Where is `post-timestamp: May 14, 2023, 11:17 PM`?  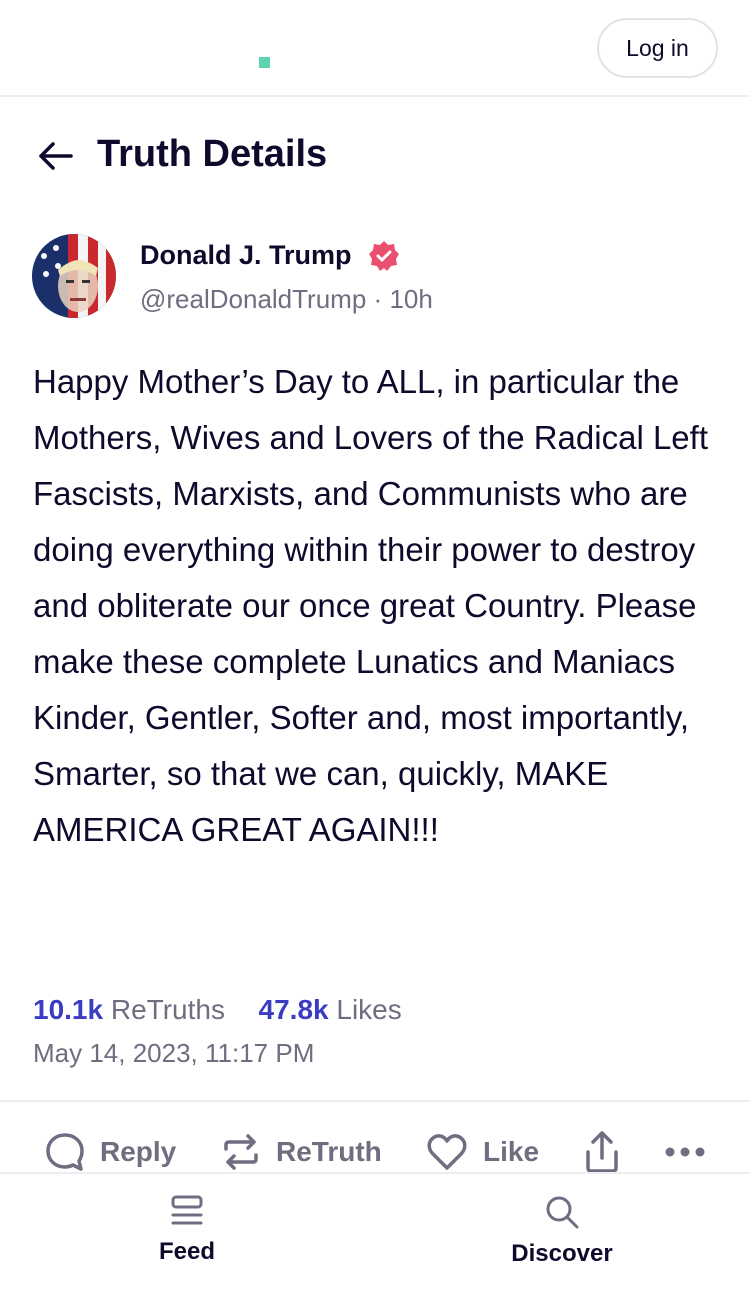
post-timestamp: May 14, 2023, 11:17 PM is located at coordinates (174, 1053).